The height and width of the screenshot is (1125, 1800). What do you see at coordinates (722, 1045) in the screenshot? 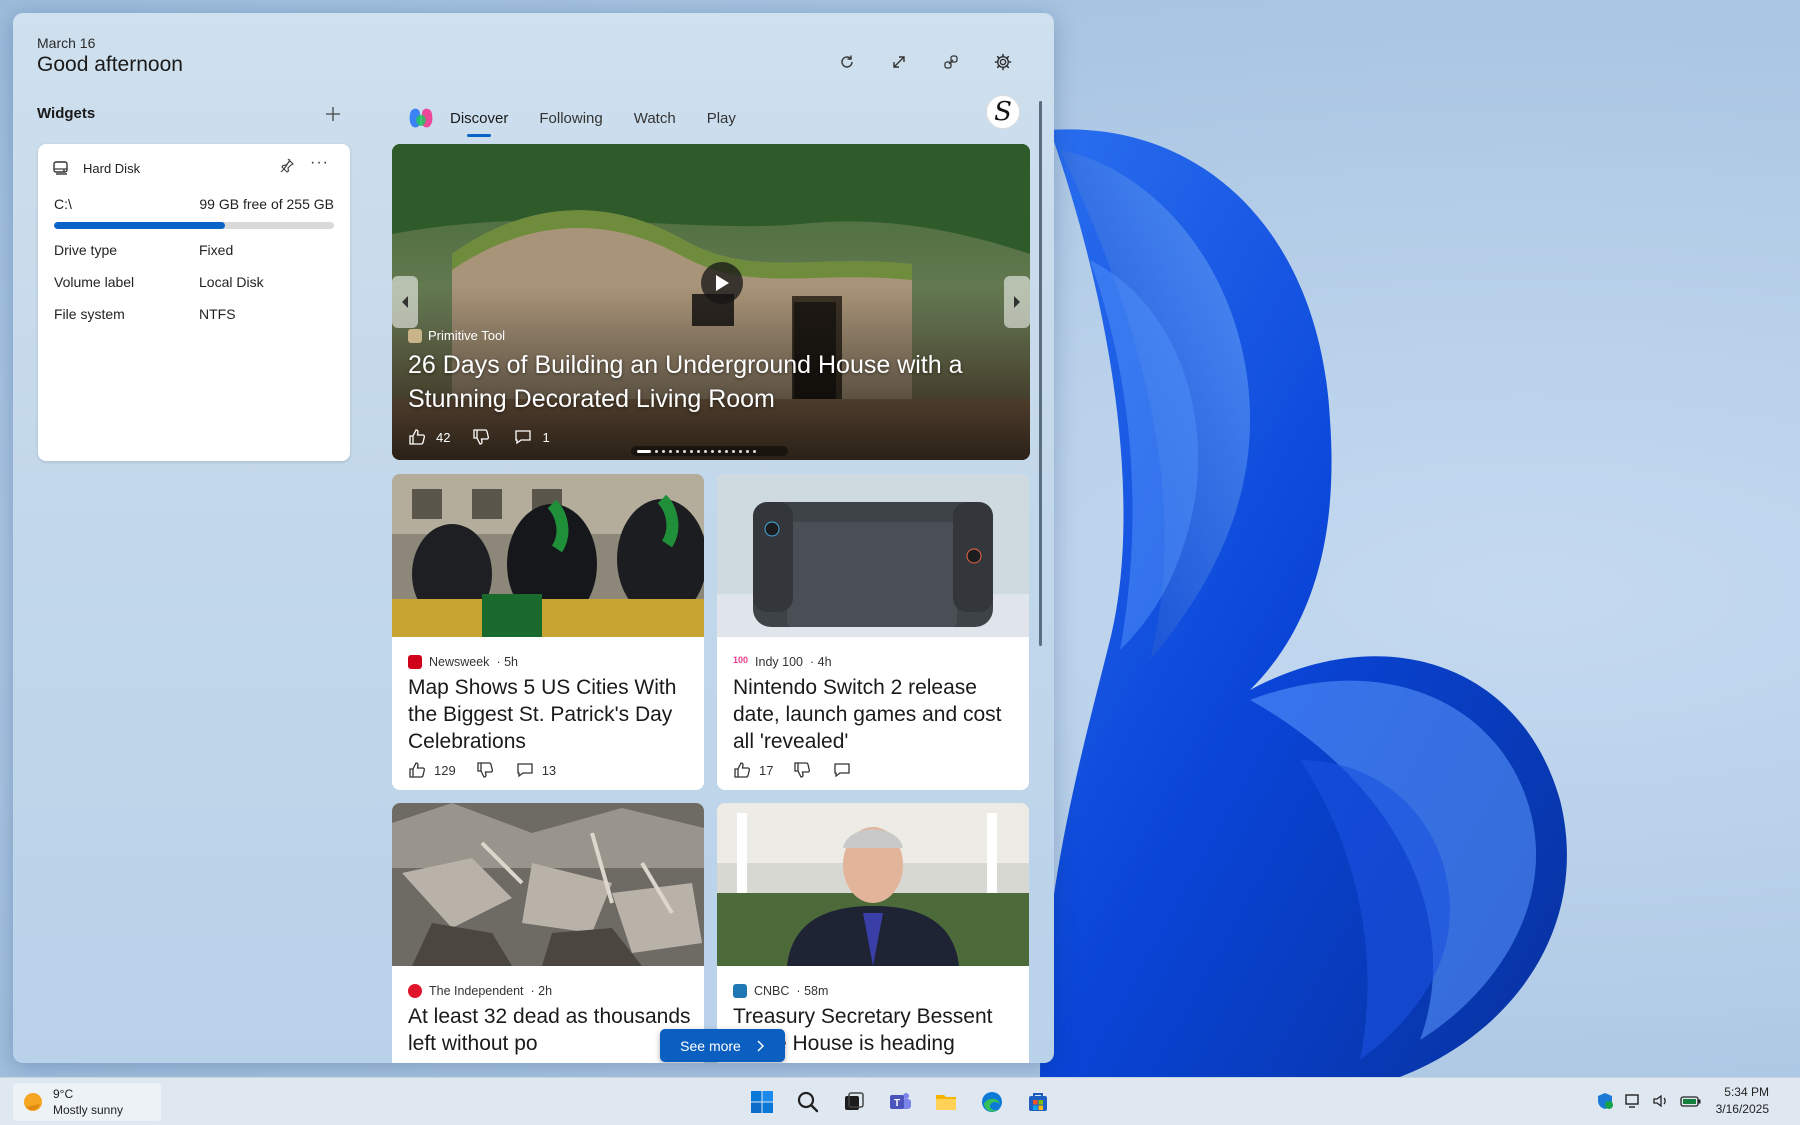
I see `see-more-button: See more` at bounding box center [722, 1045].